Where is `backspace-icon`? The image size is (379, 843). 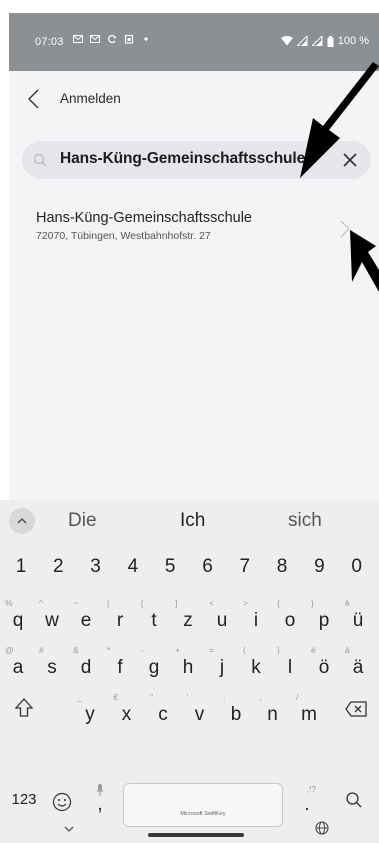 backspace-icon is located at coordinates (356, 709).